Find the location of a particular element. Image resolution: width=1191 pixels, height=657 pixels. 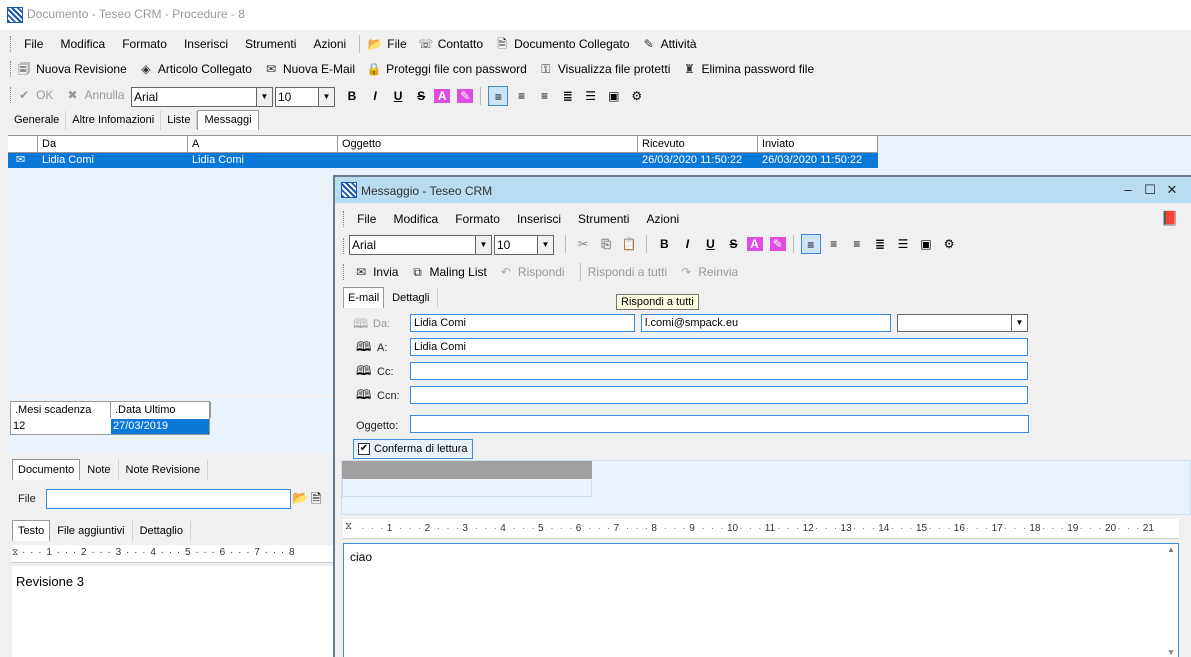

tab-testo: Testo is located at coordinates (31, 530).